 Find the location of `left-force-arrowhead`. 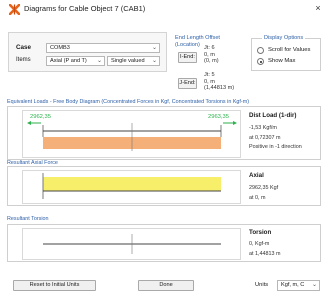

left-force-arrowhead is located at coordinates (29, 123).